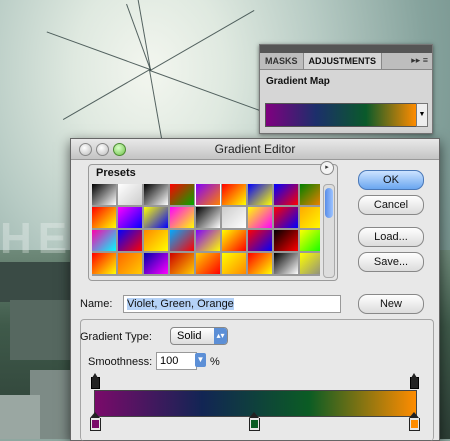  I want to click on background-text: HE, so click(37, 238).